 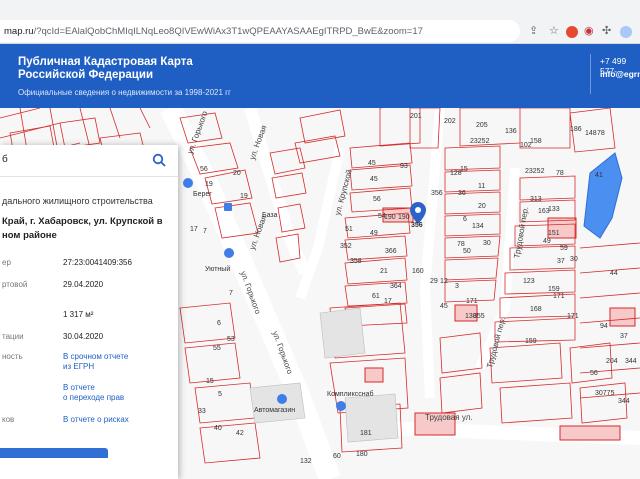 I want to click on row-value-area: 1 317 м², so click(x=78, y=314).